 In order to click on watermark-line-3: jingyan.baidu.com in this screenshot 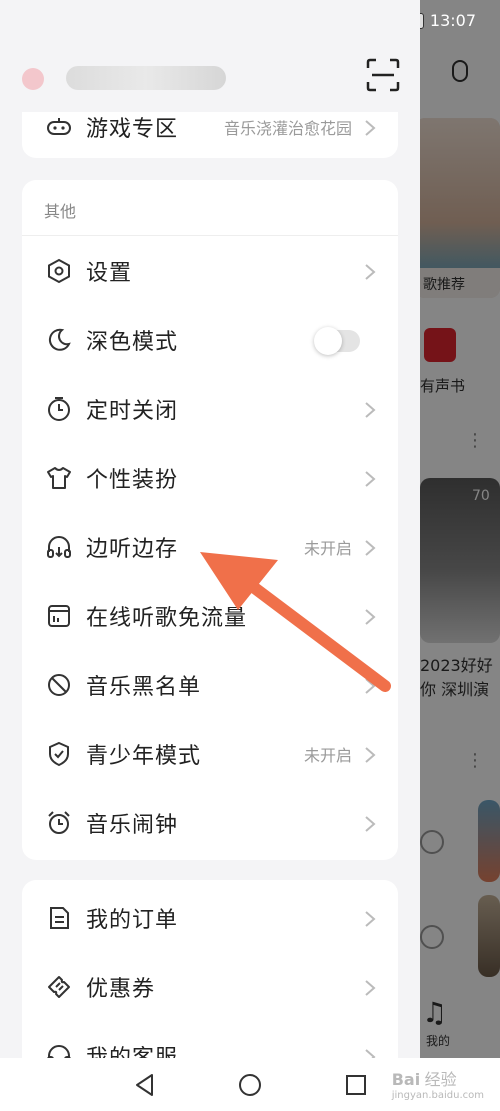, I will do `click(437, 1095)`.